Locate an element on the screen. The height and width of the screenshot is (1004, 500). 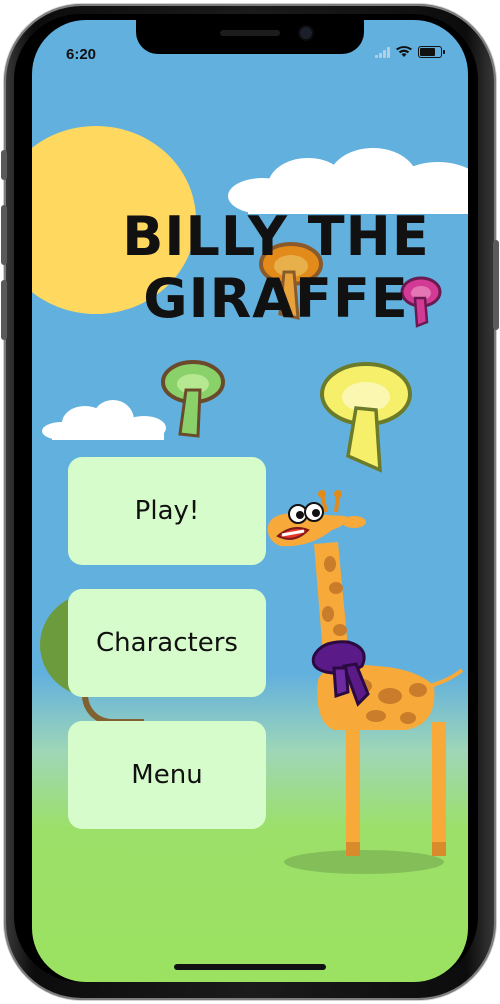
volume-up-button is located at coordinates (4, 235).